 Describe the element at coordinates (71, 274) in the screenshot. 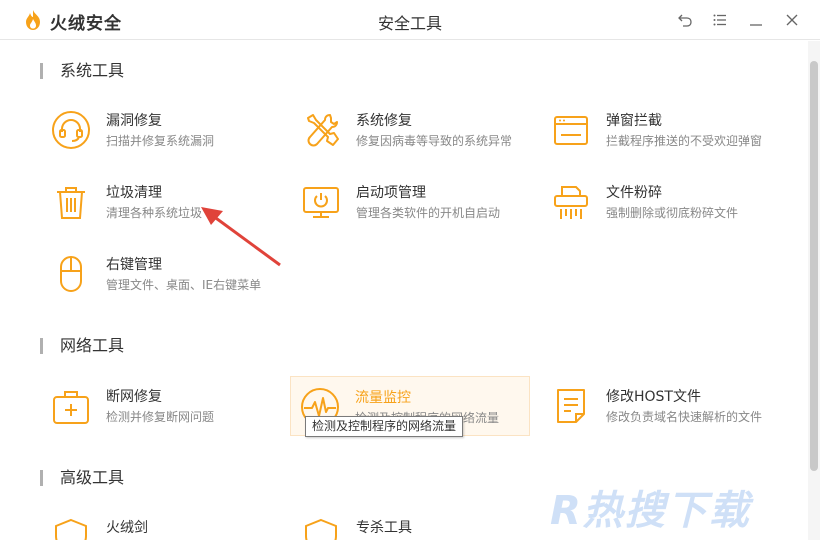

I see `mouse-icon` at that location.